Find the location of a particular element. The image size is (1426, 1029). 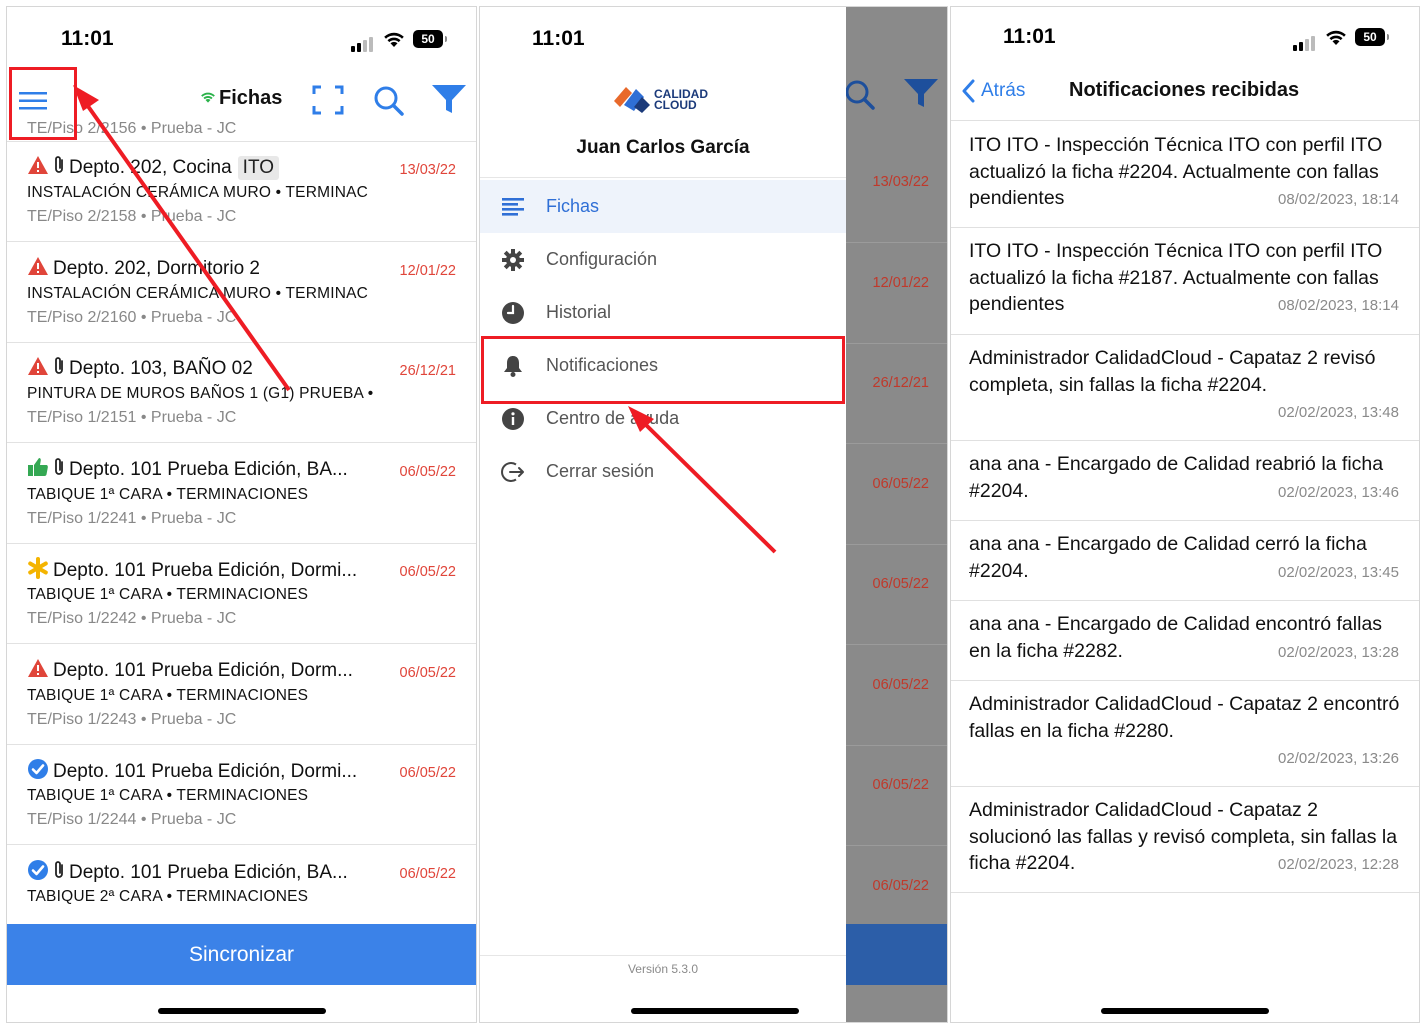

back-button: Atrás is located at coordinates (993, 91).